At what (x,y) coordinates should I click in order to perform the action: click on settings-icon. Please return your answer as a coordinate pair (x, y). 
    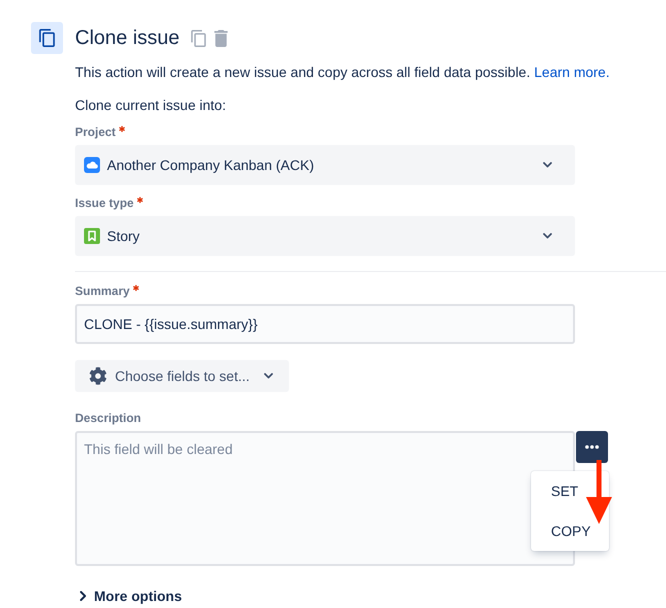
    Looking at the image, I should click on (98, 376).